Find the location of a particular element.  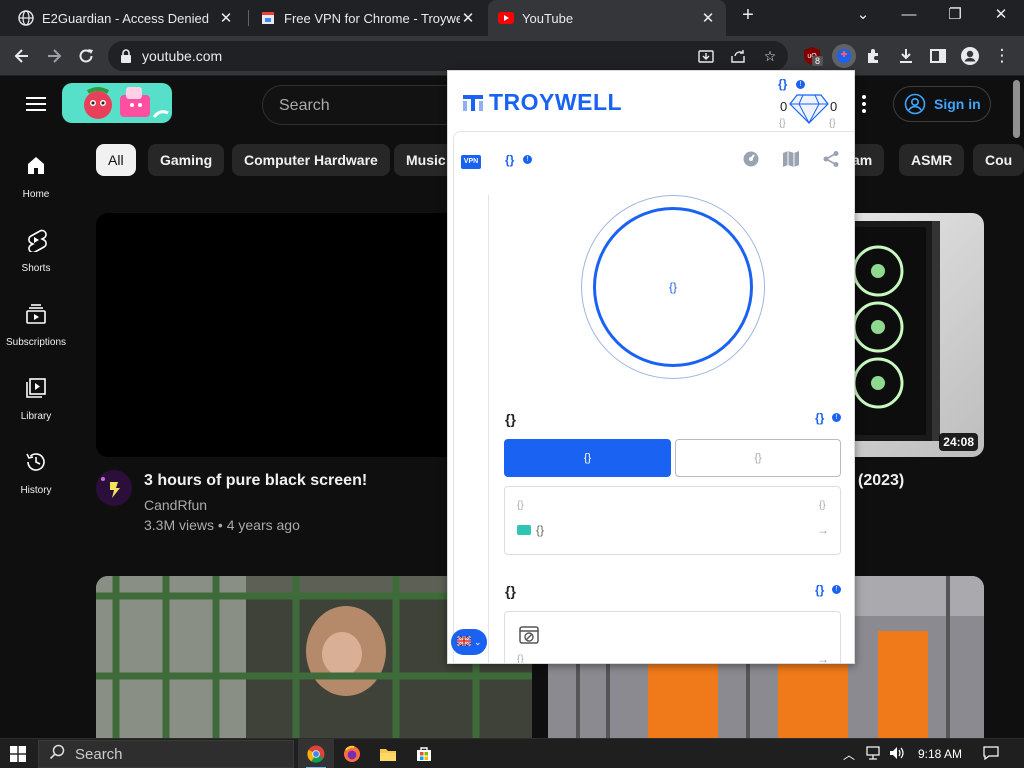

blocked-window-icon is located at coordinates (529, 637).